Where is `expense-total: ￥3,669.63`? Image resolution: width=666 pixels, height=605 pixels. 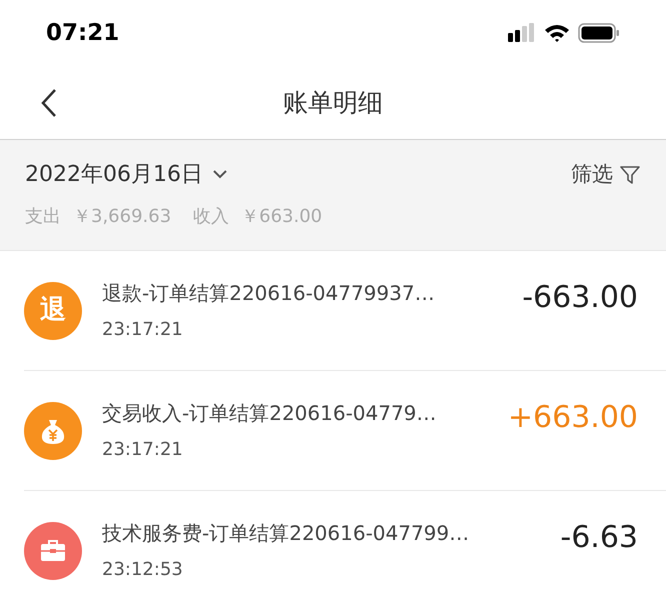
expense-total: ￥3,669.63 is located at coordinates (122, 217).